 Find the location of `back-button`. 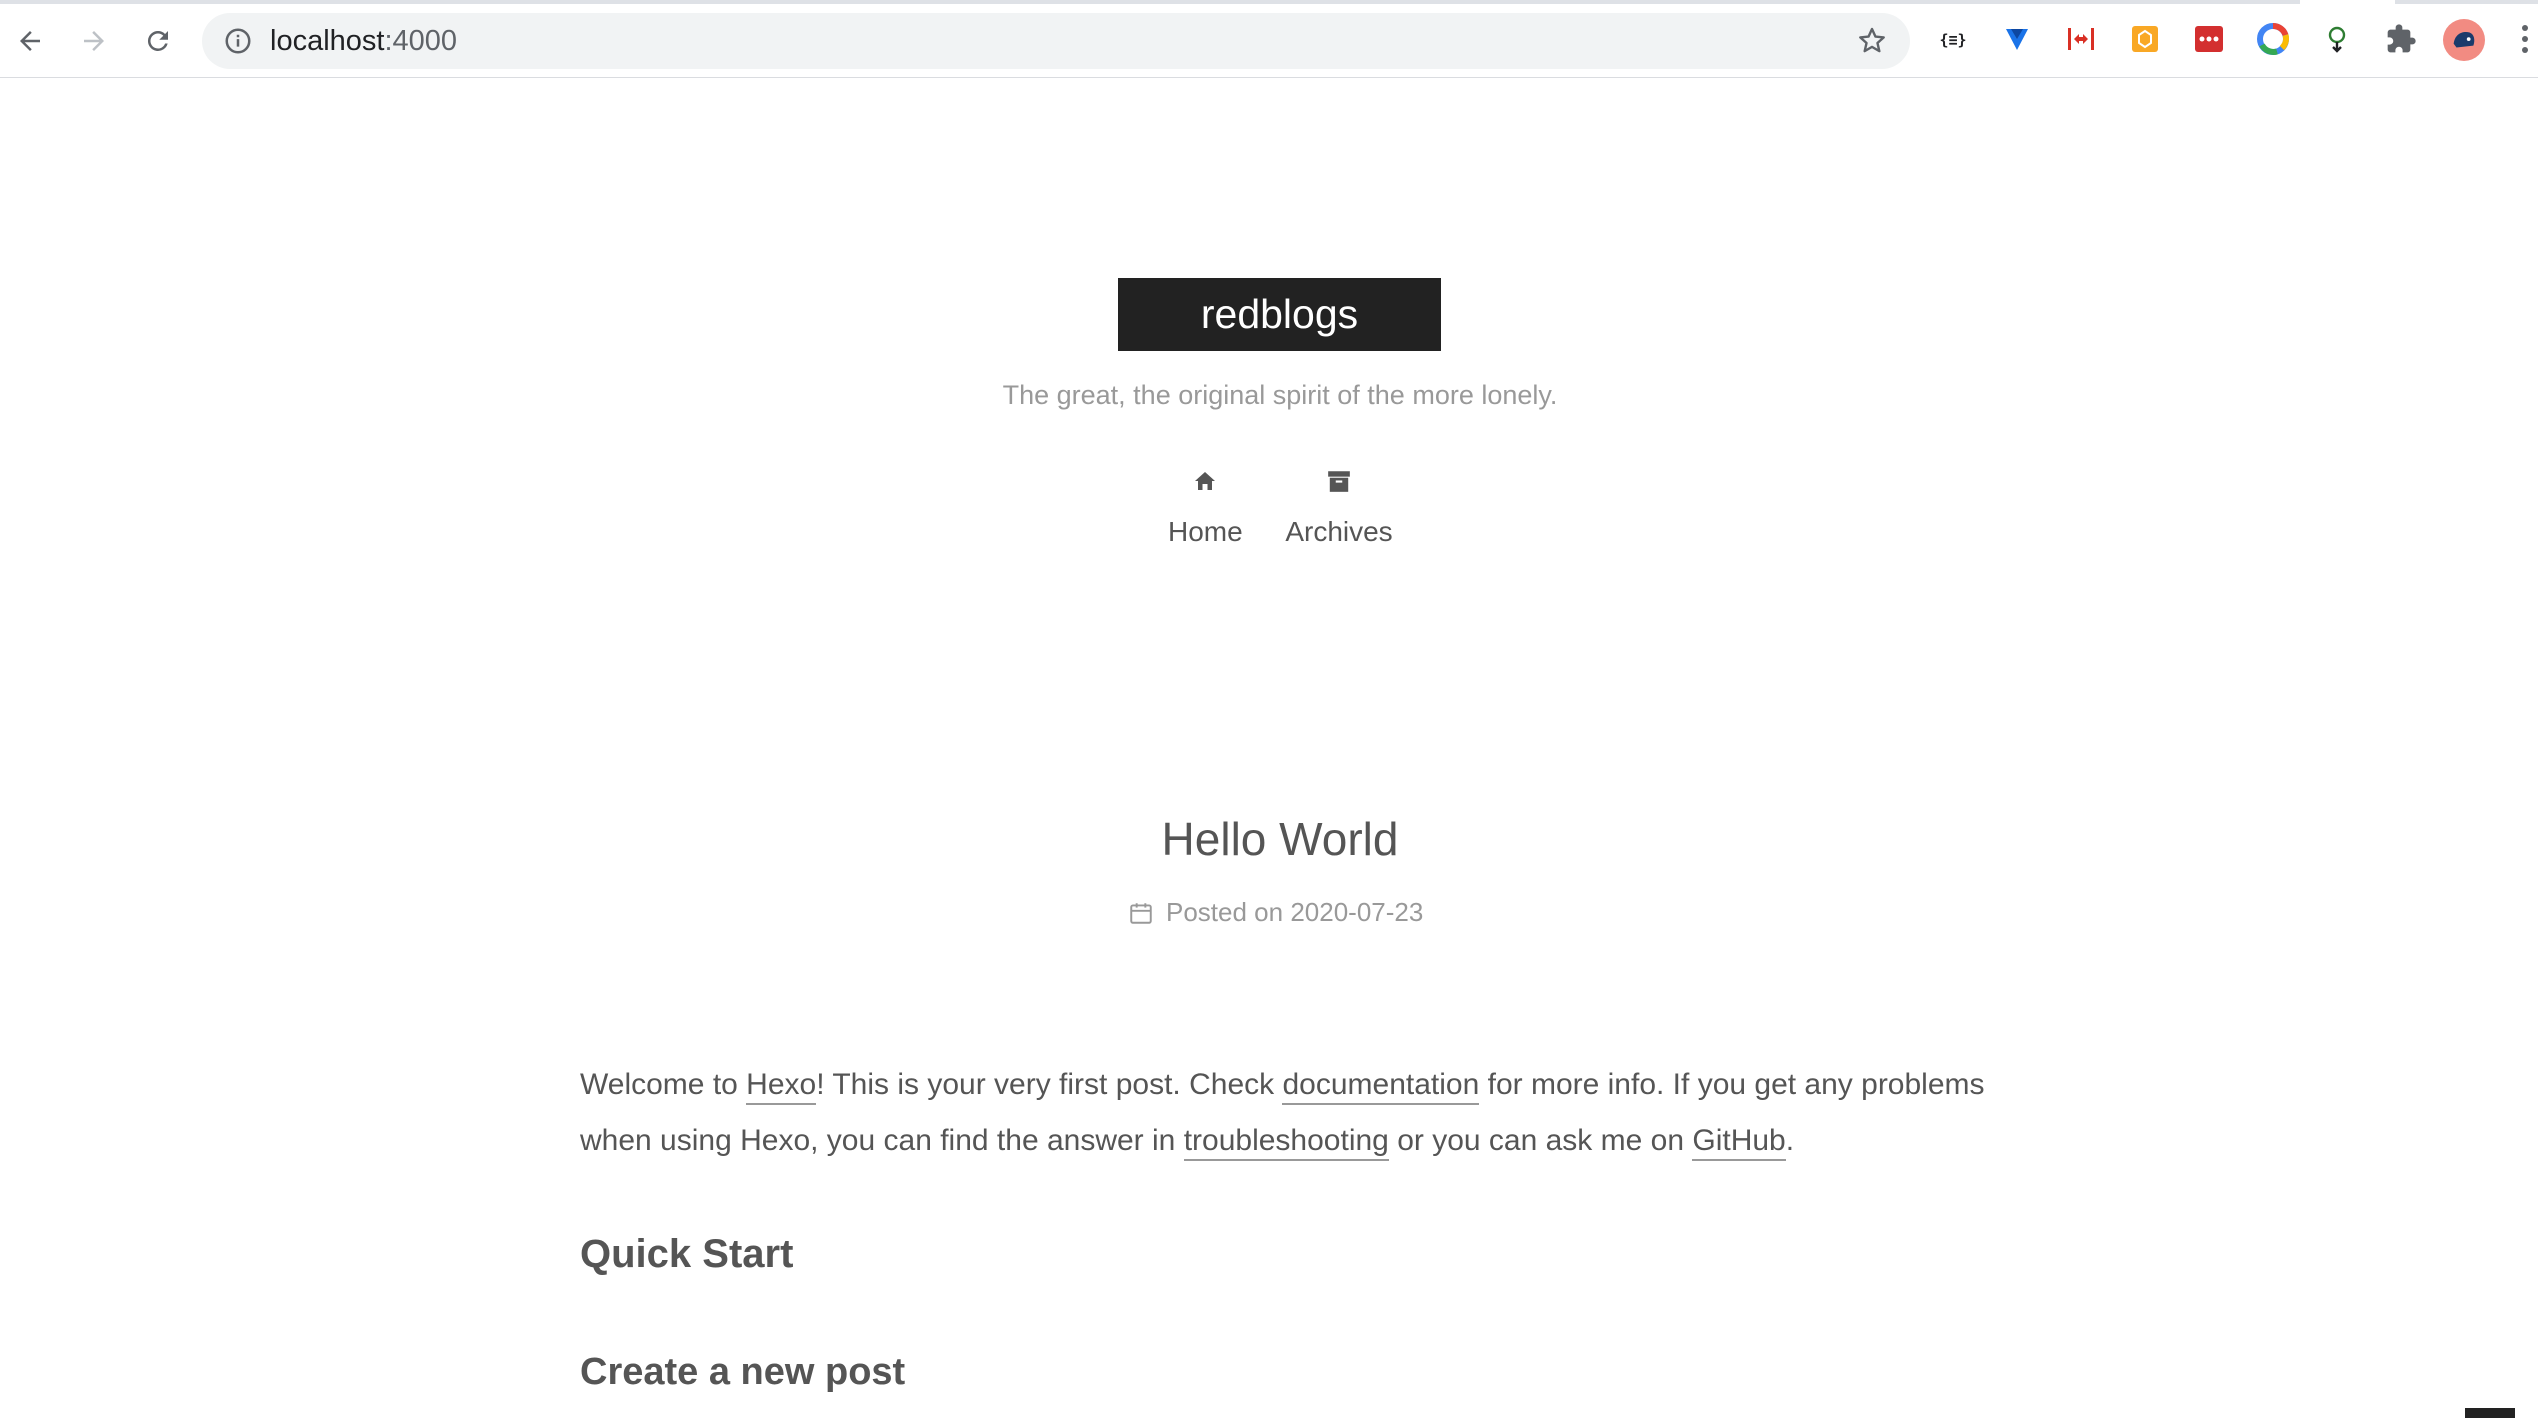

back-button is located at coordinates (30, 41).